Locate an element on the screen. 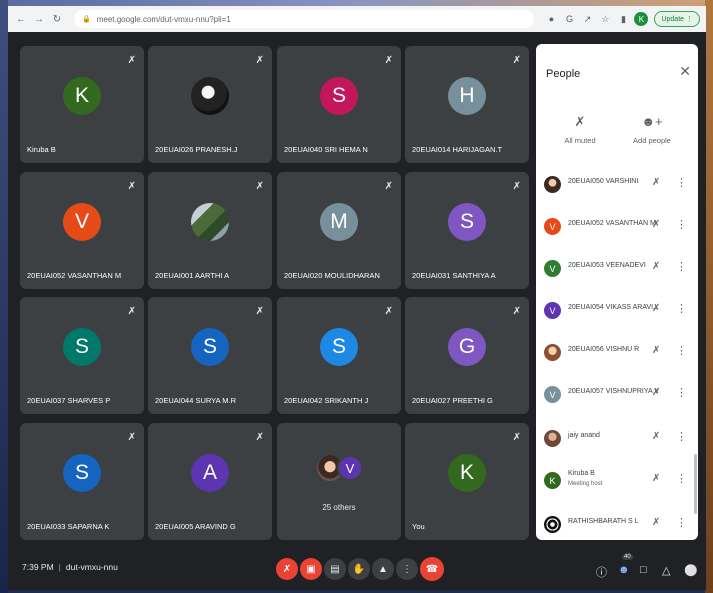 The height and width of the screenshot is (593, 713). others-avatar-group: V is located at coordinates (342, 470).